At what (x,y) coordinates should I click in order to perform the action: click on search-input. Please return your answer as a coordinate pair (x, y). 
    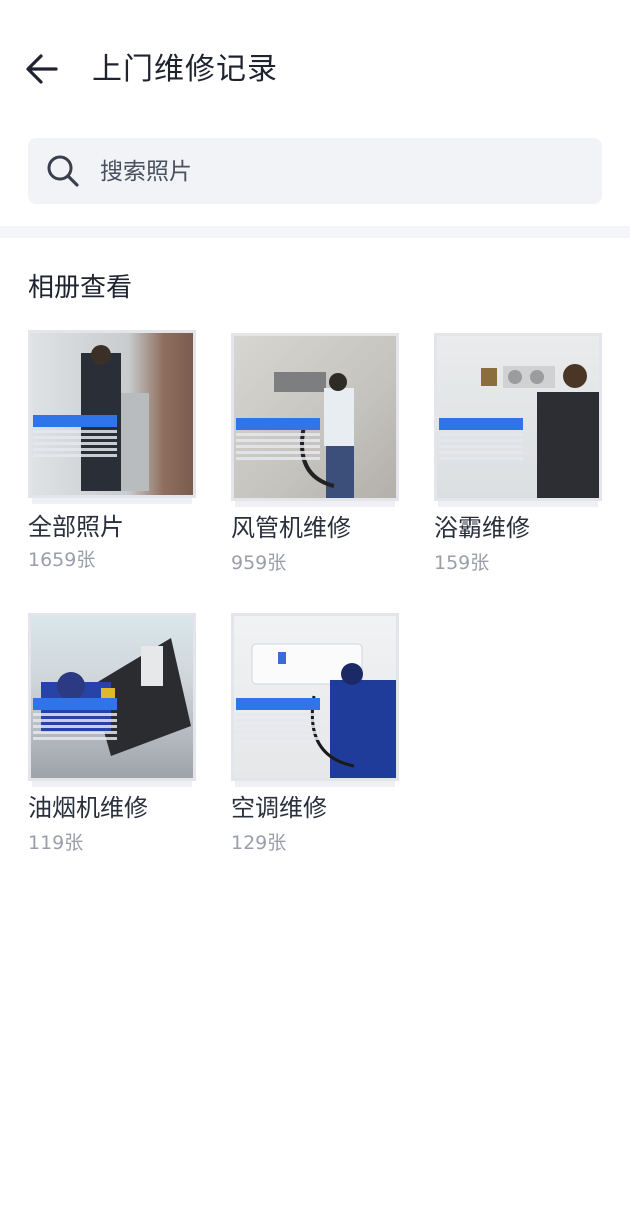
    Looking at the image, I should click on (340, 172).